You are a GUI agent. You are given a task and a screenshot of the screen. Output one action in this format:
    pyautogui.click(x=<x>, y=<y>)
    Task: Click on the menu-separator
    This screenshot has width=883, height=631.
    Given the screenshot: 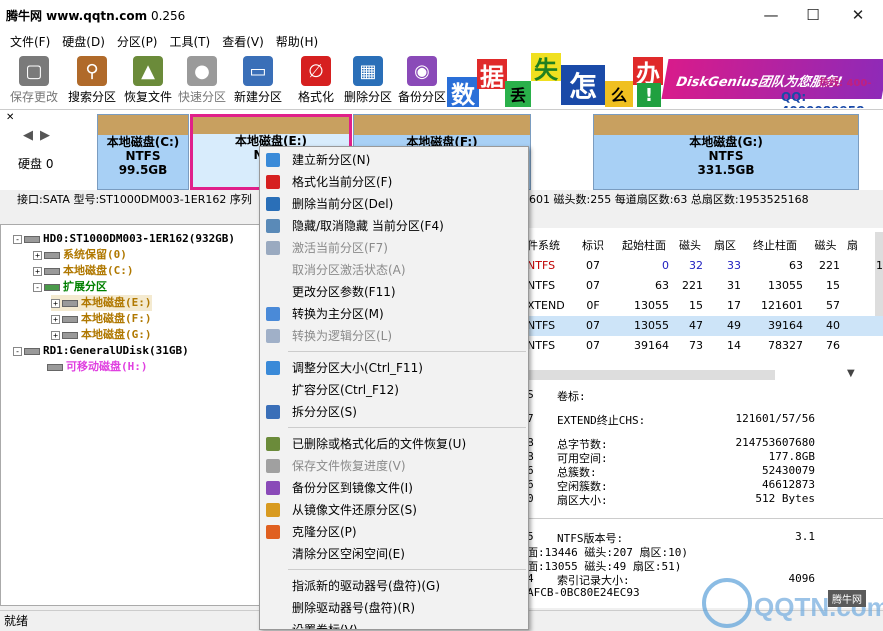 What is the action you would take?
    pyautogui.click(x=407, y=569)
    